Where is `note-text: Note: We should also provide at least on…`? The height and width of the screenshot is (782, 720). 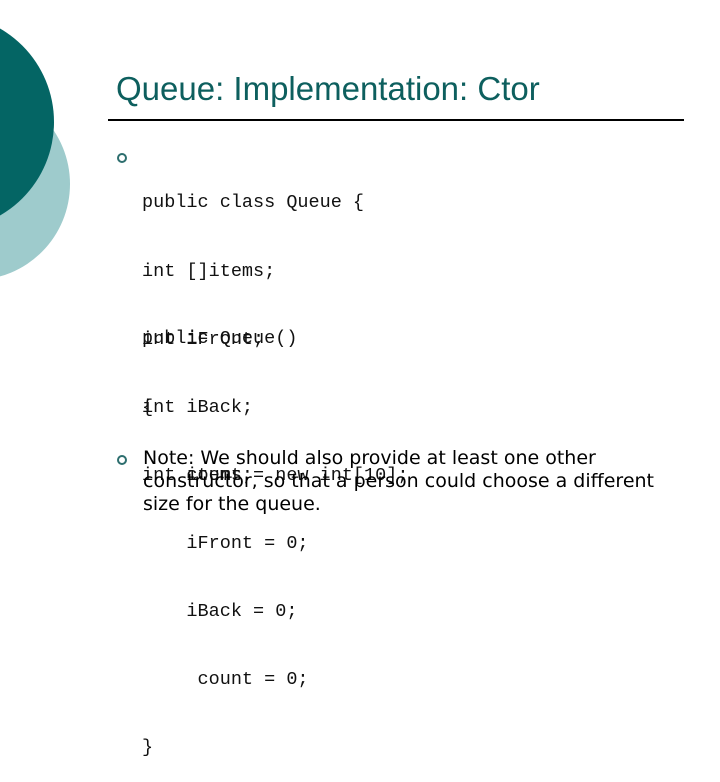 note-text: Note: We should also provide at least on… is located at coordinates (398, 481).